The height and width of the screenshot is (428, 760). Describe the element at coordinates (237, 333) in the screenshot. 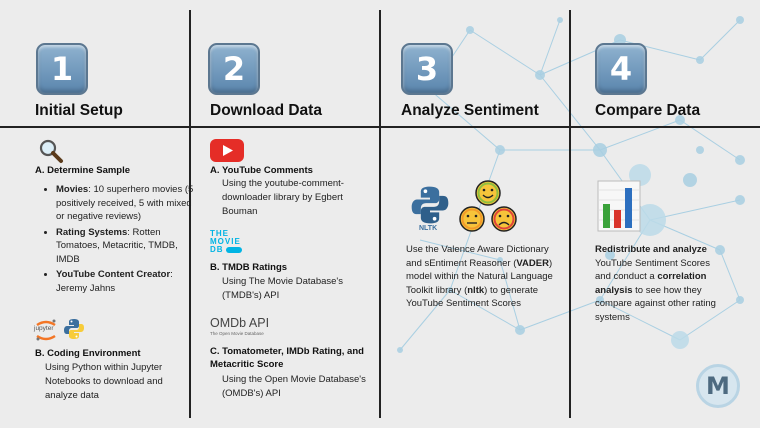

I see `omdb-tagline: The Open Movie Database` at that location.